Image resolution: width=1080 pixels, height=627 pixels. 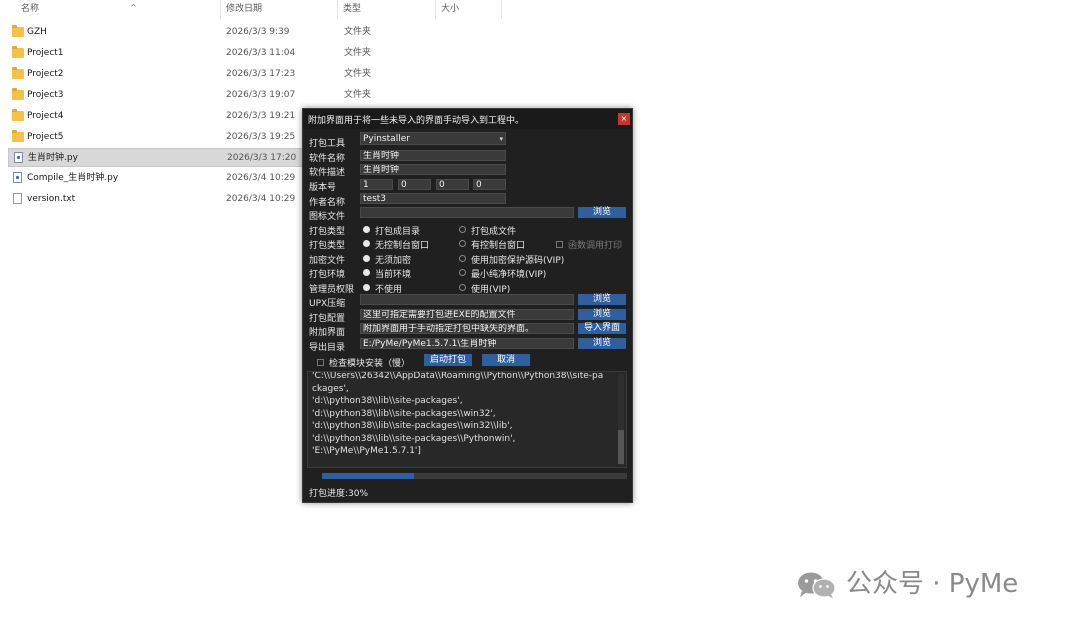 What do you see at coordinates (602, 343) in the screenshot?
I see `browse-output-button: 浏览` at bounding box center [602, 343].